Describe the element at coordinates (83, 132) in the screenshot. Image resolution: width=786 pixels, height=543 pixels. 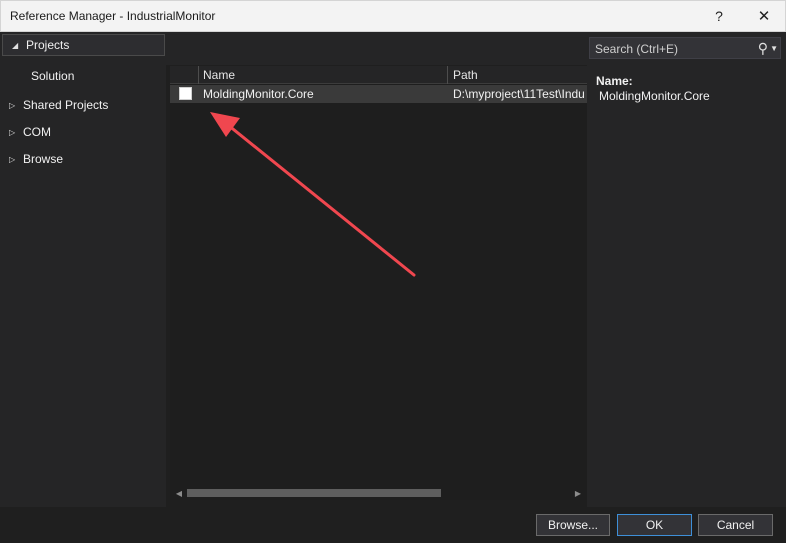
I see `nav-item-com: ▷ COM` at that location.